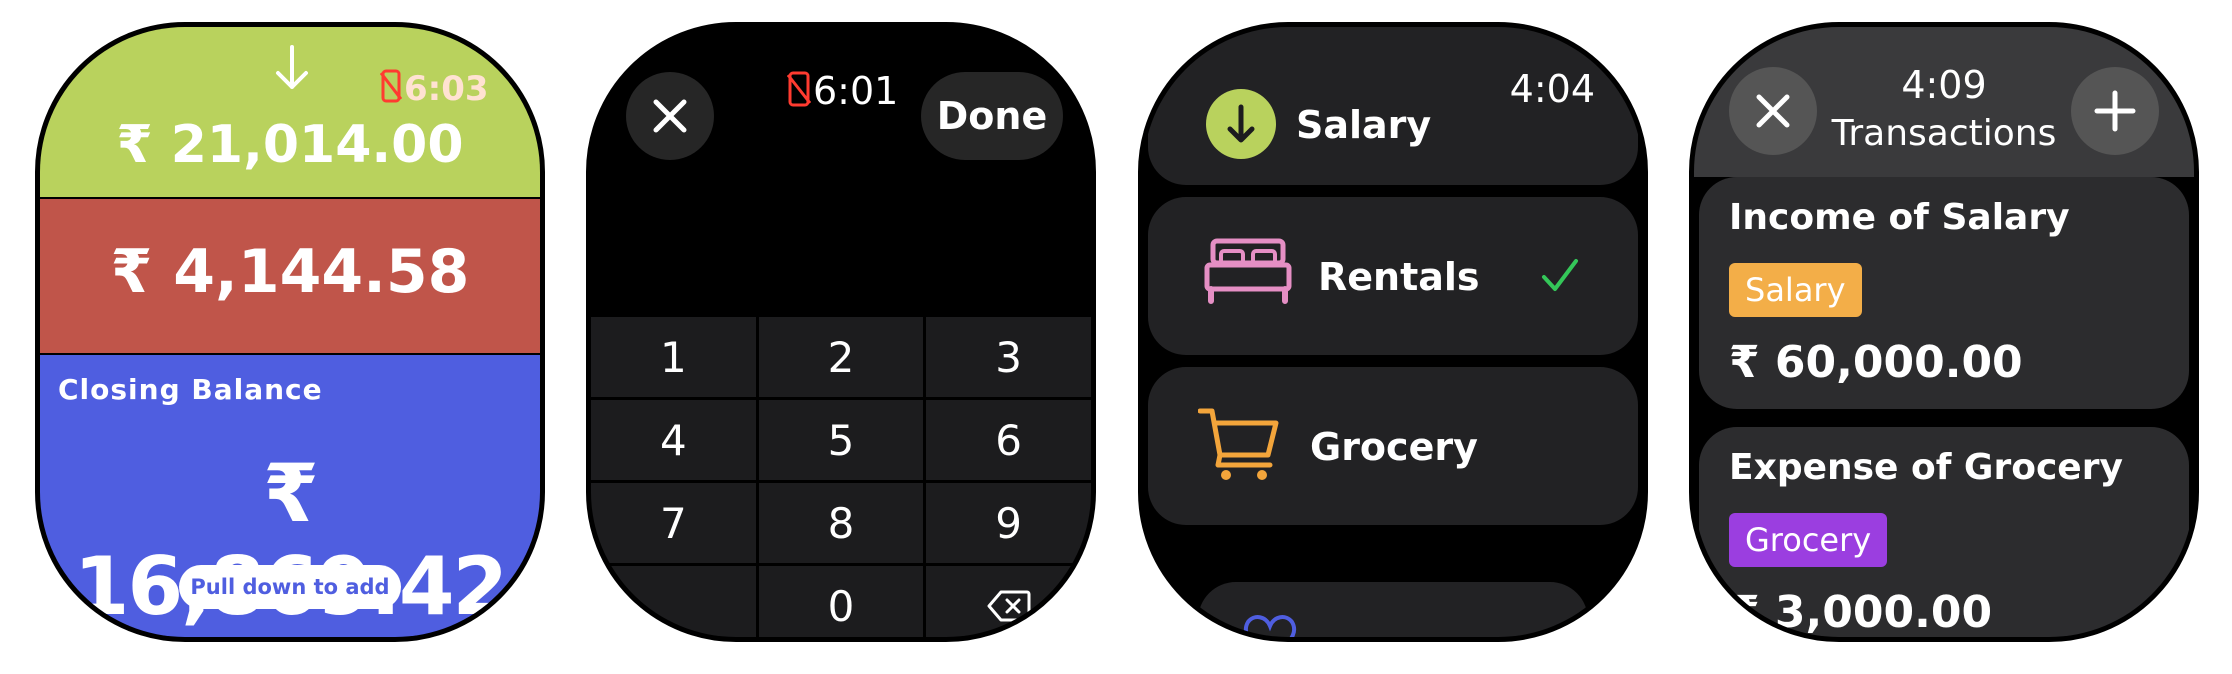 The height and width of the screenshot is (674, 2232). Describe the element at coordinates (841, 357) in the screenshot. I see `key-2: 2` at that location.